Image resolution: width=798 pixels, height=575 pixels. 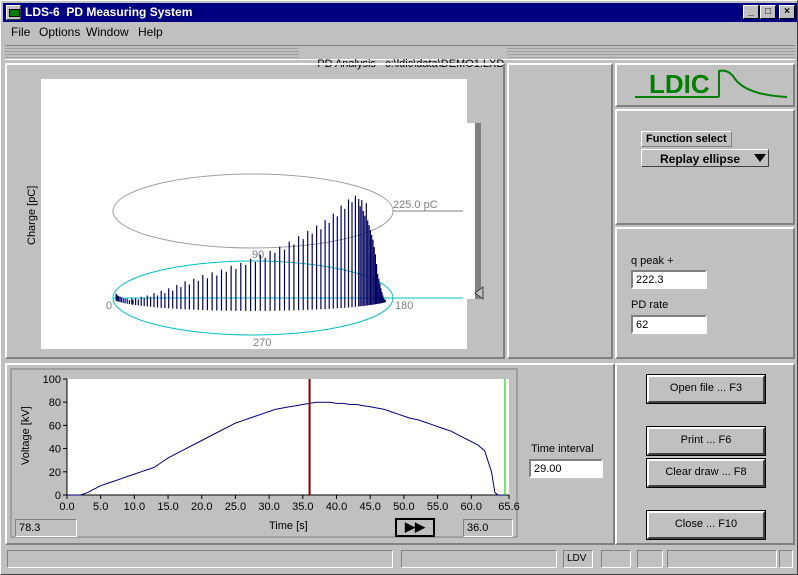 I want to click on scale-bar, so click(x=478, y=211).